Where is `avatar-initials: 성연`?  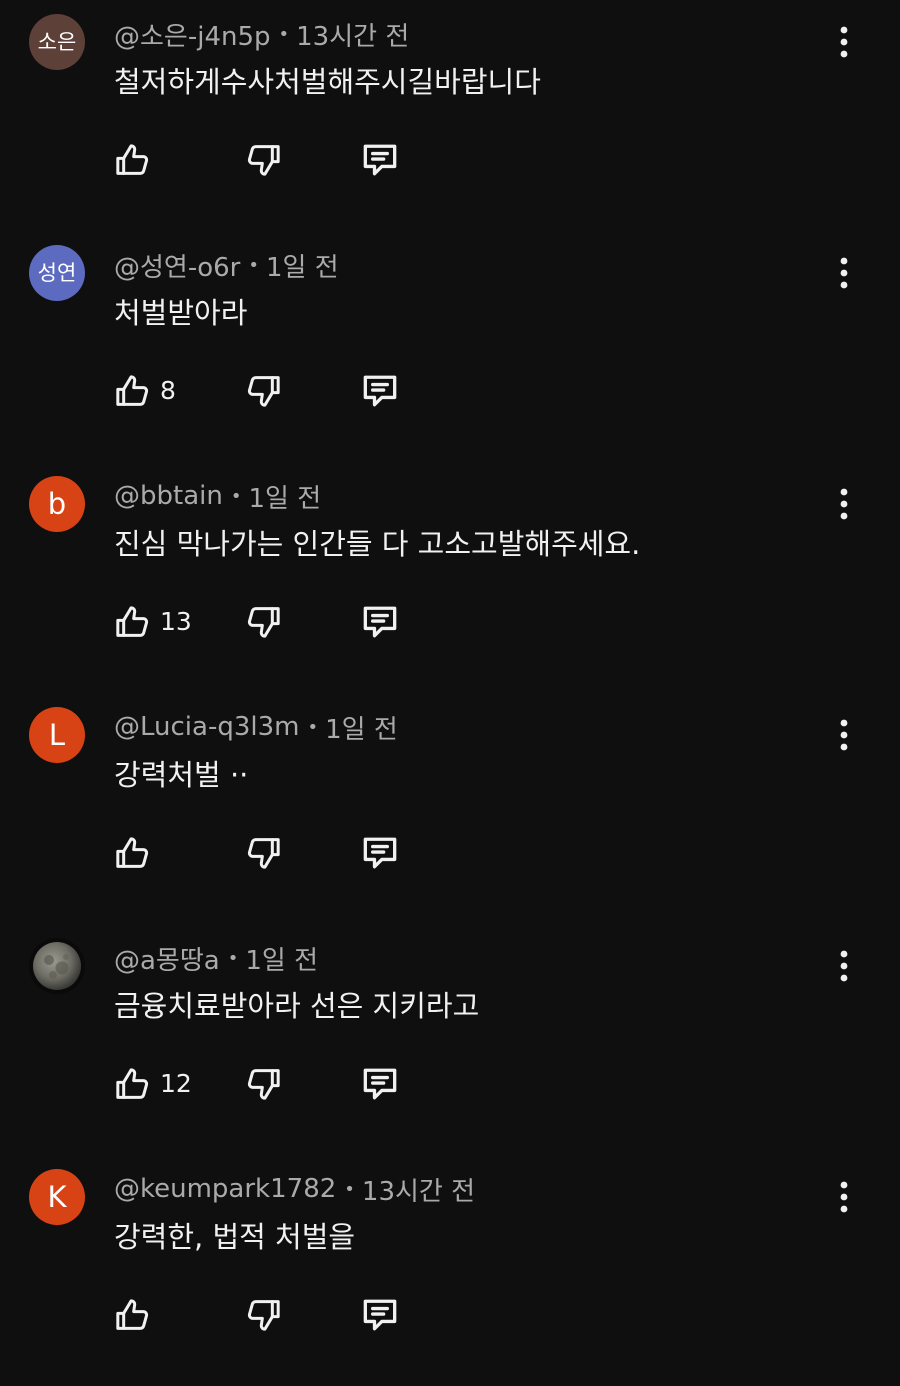 avatar-initials: 성연 is located at coordinates (57, 272).